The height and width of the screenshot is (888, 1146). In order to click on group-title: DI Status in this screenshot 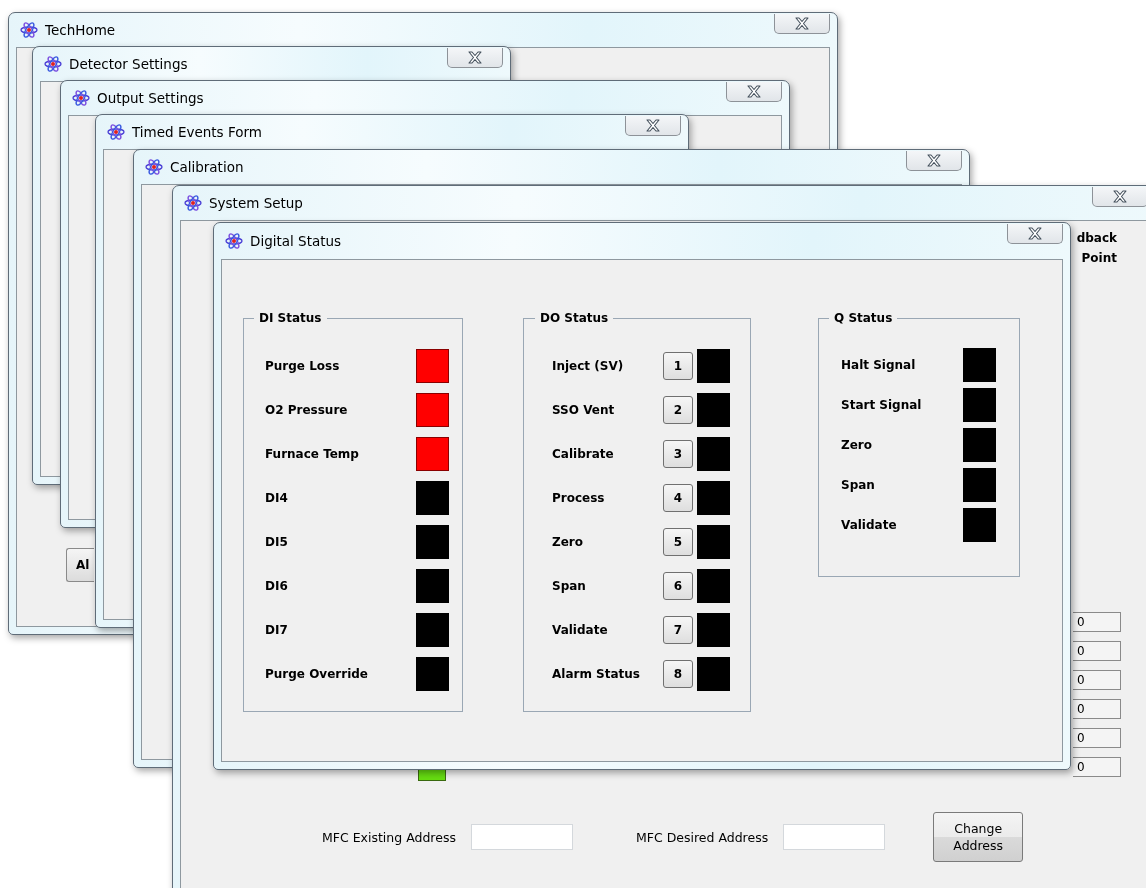, I will do `click(290, 318)`.